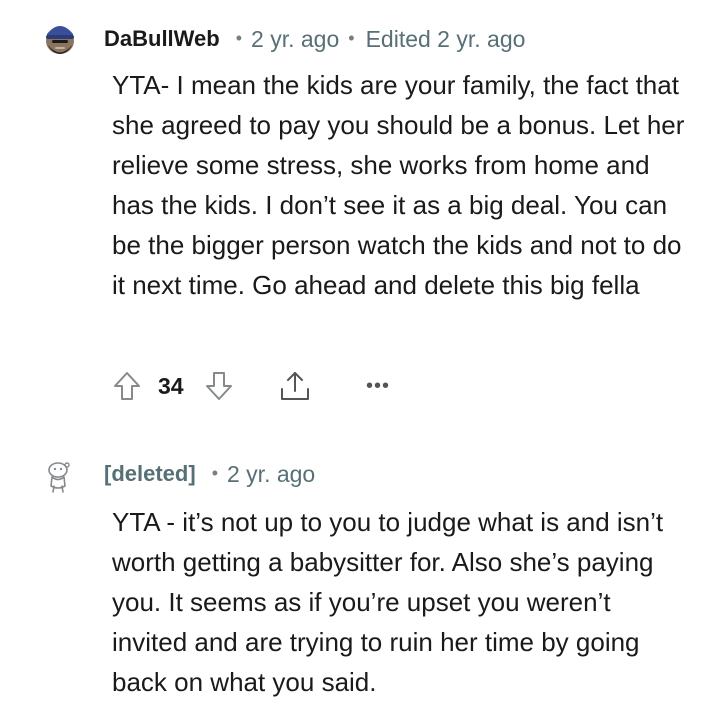 Image resolution: width=720 pixels, height=717 pixels. I want to click on vote-score: 34, so click(171, 385).